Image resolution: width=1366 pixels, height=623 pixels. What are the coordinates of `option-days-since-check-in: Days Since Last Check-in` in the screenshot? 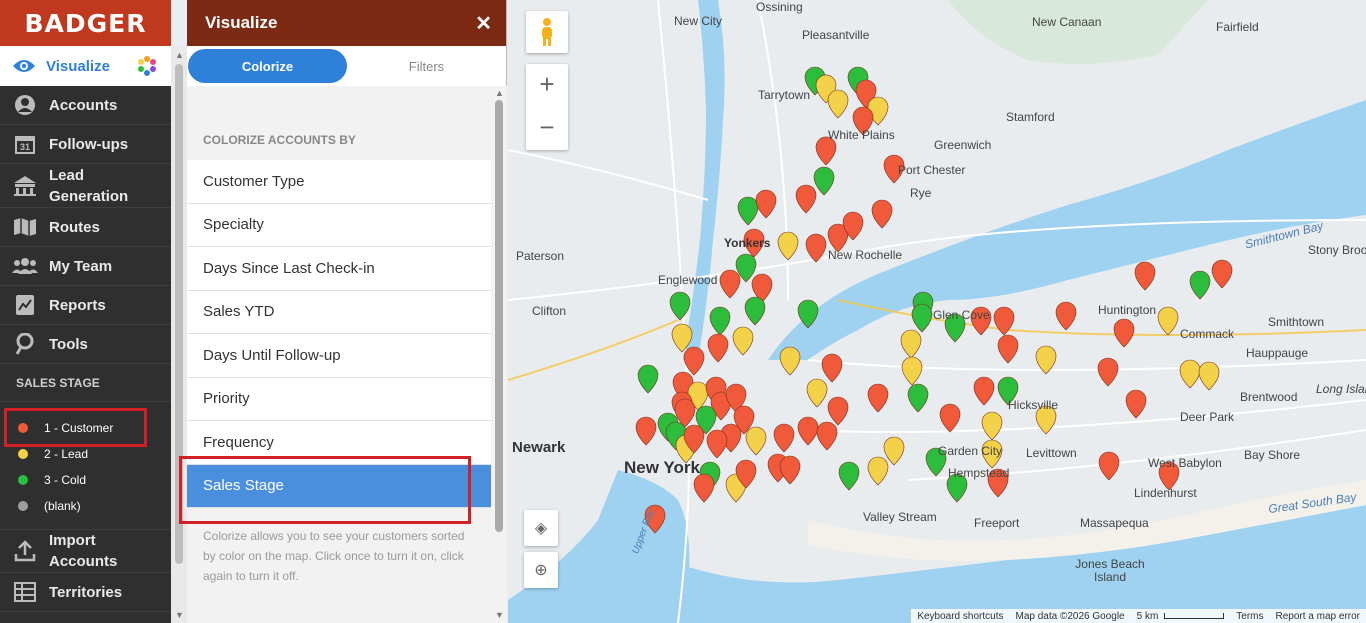 It's located at (339, 269).